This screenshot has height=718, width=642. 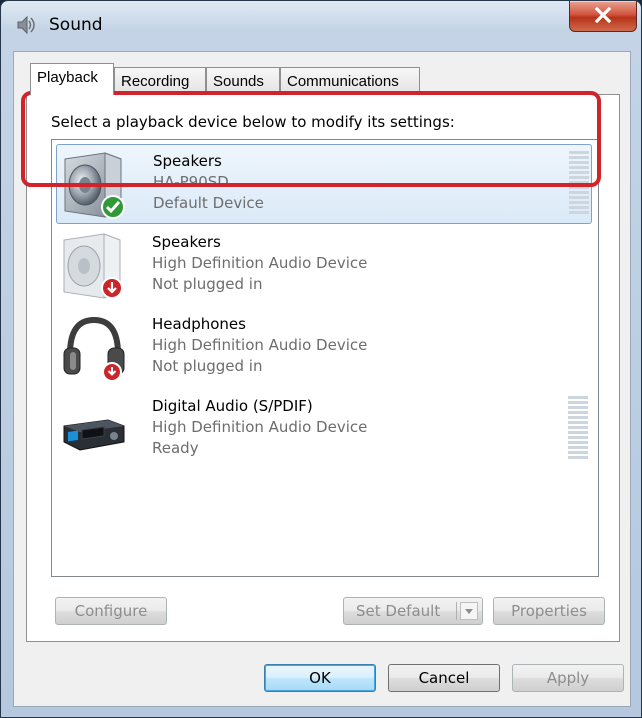 I want to click on tab-communications: Communications, so click(x=350, y=80).